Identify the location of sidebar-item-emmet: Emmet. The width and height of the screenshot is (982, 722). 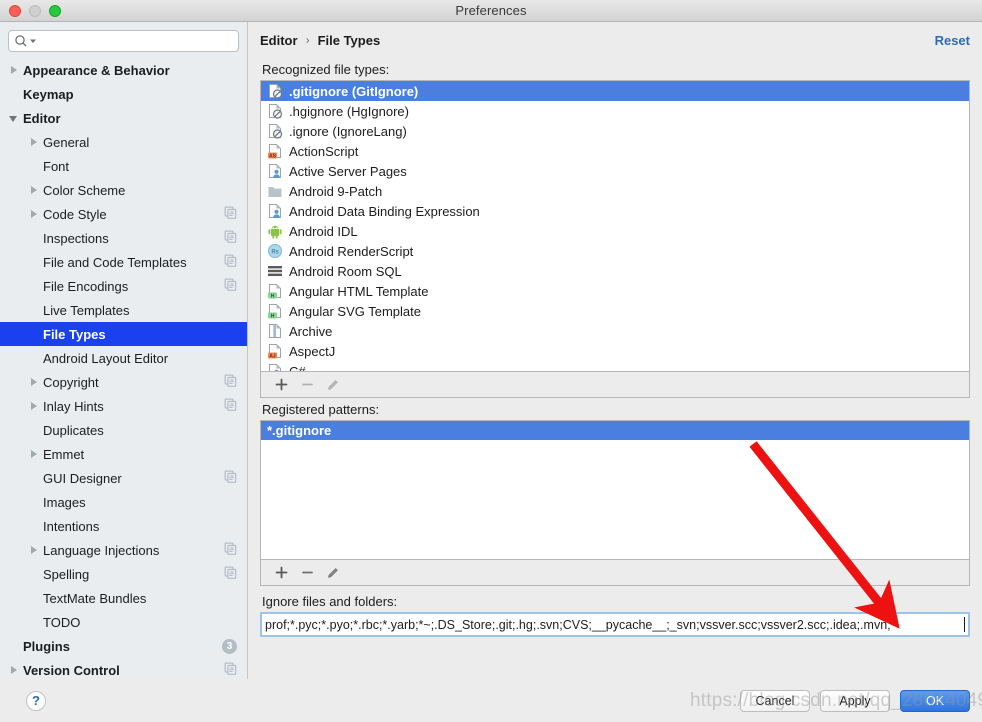
(123, 454).